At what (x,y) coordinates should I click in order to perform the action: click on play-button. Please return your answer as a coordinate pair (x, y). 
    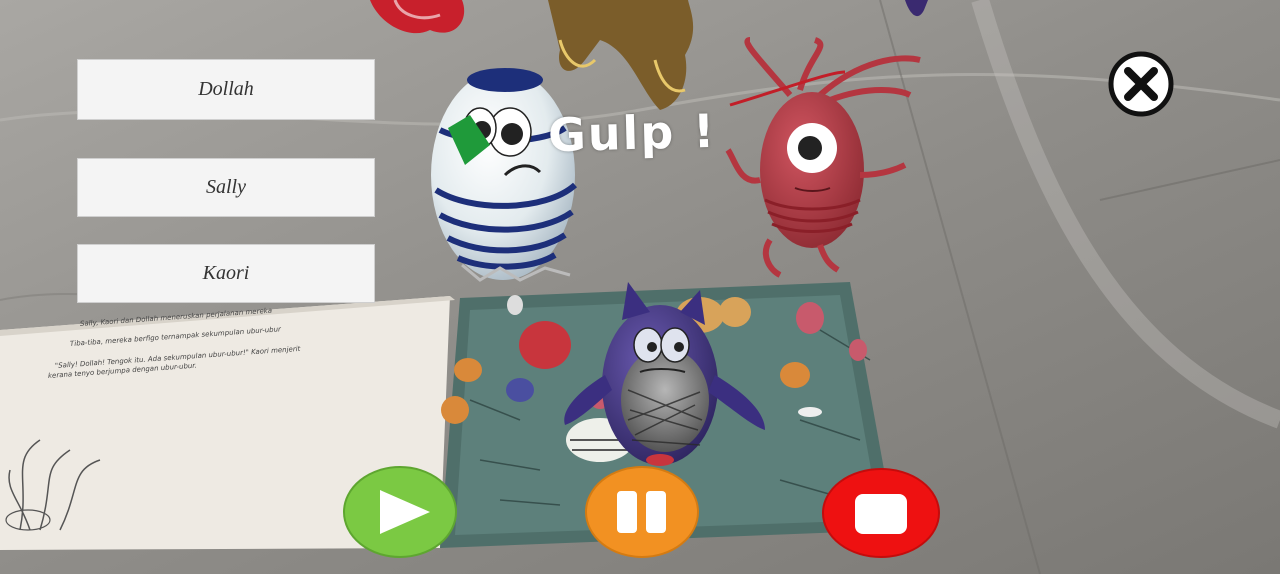
    Looking at the image, I should click on (400, 512).